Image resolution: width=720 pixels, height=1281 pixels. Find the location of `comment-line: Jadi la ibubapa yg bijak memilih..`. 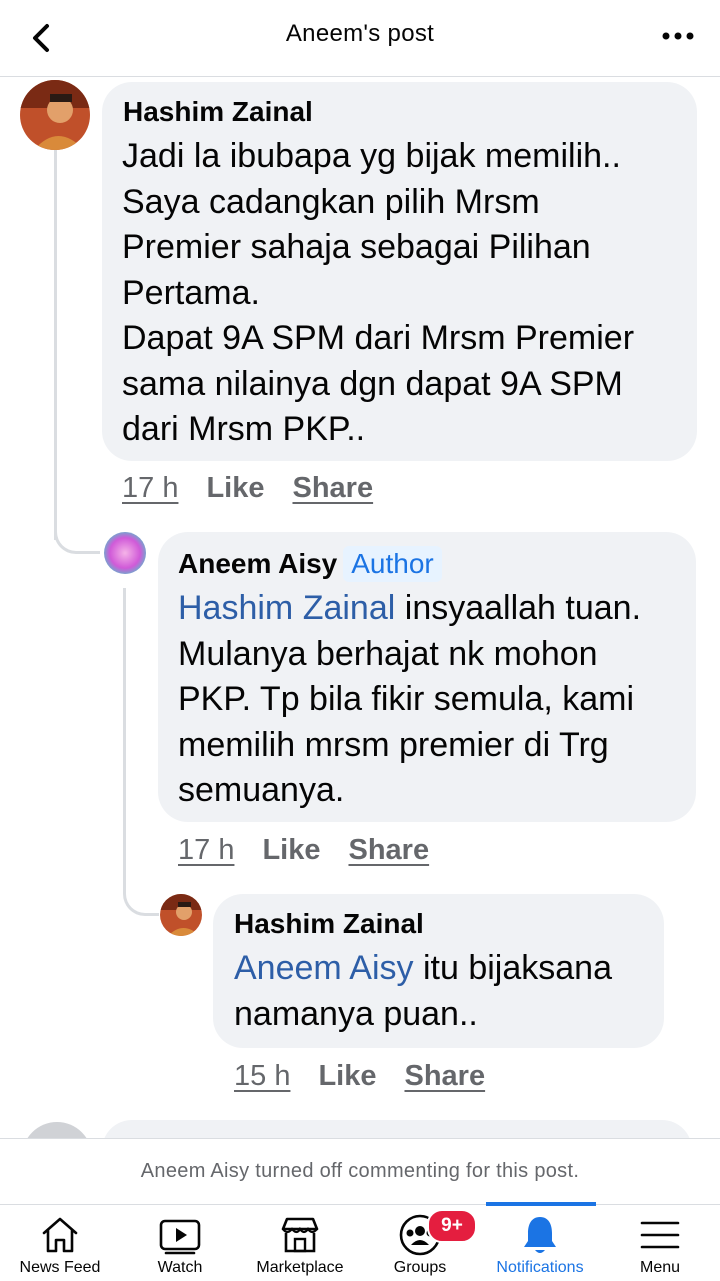

comment-line: Jadi la ibubapa yg bijak memilih.. is located at coordinates (371, 156).